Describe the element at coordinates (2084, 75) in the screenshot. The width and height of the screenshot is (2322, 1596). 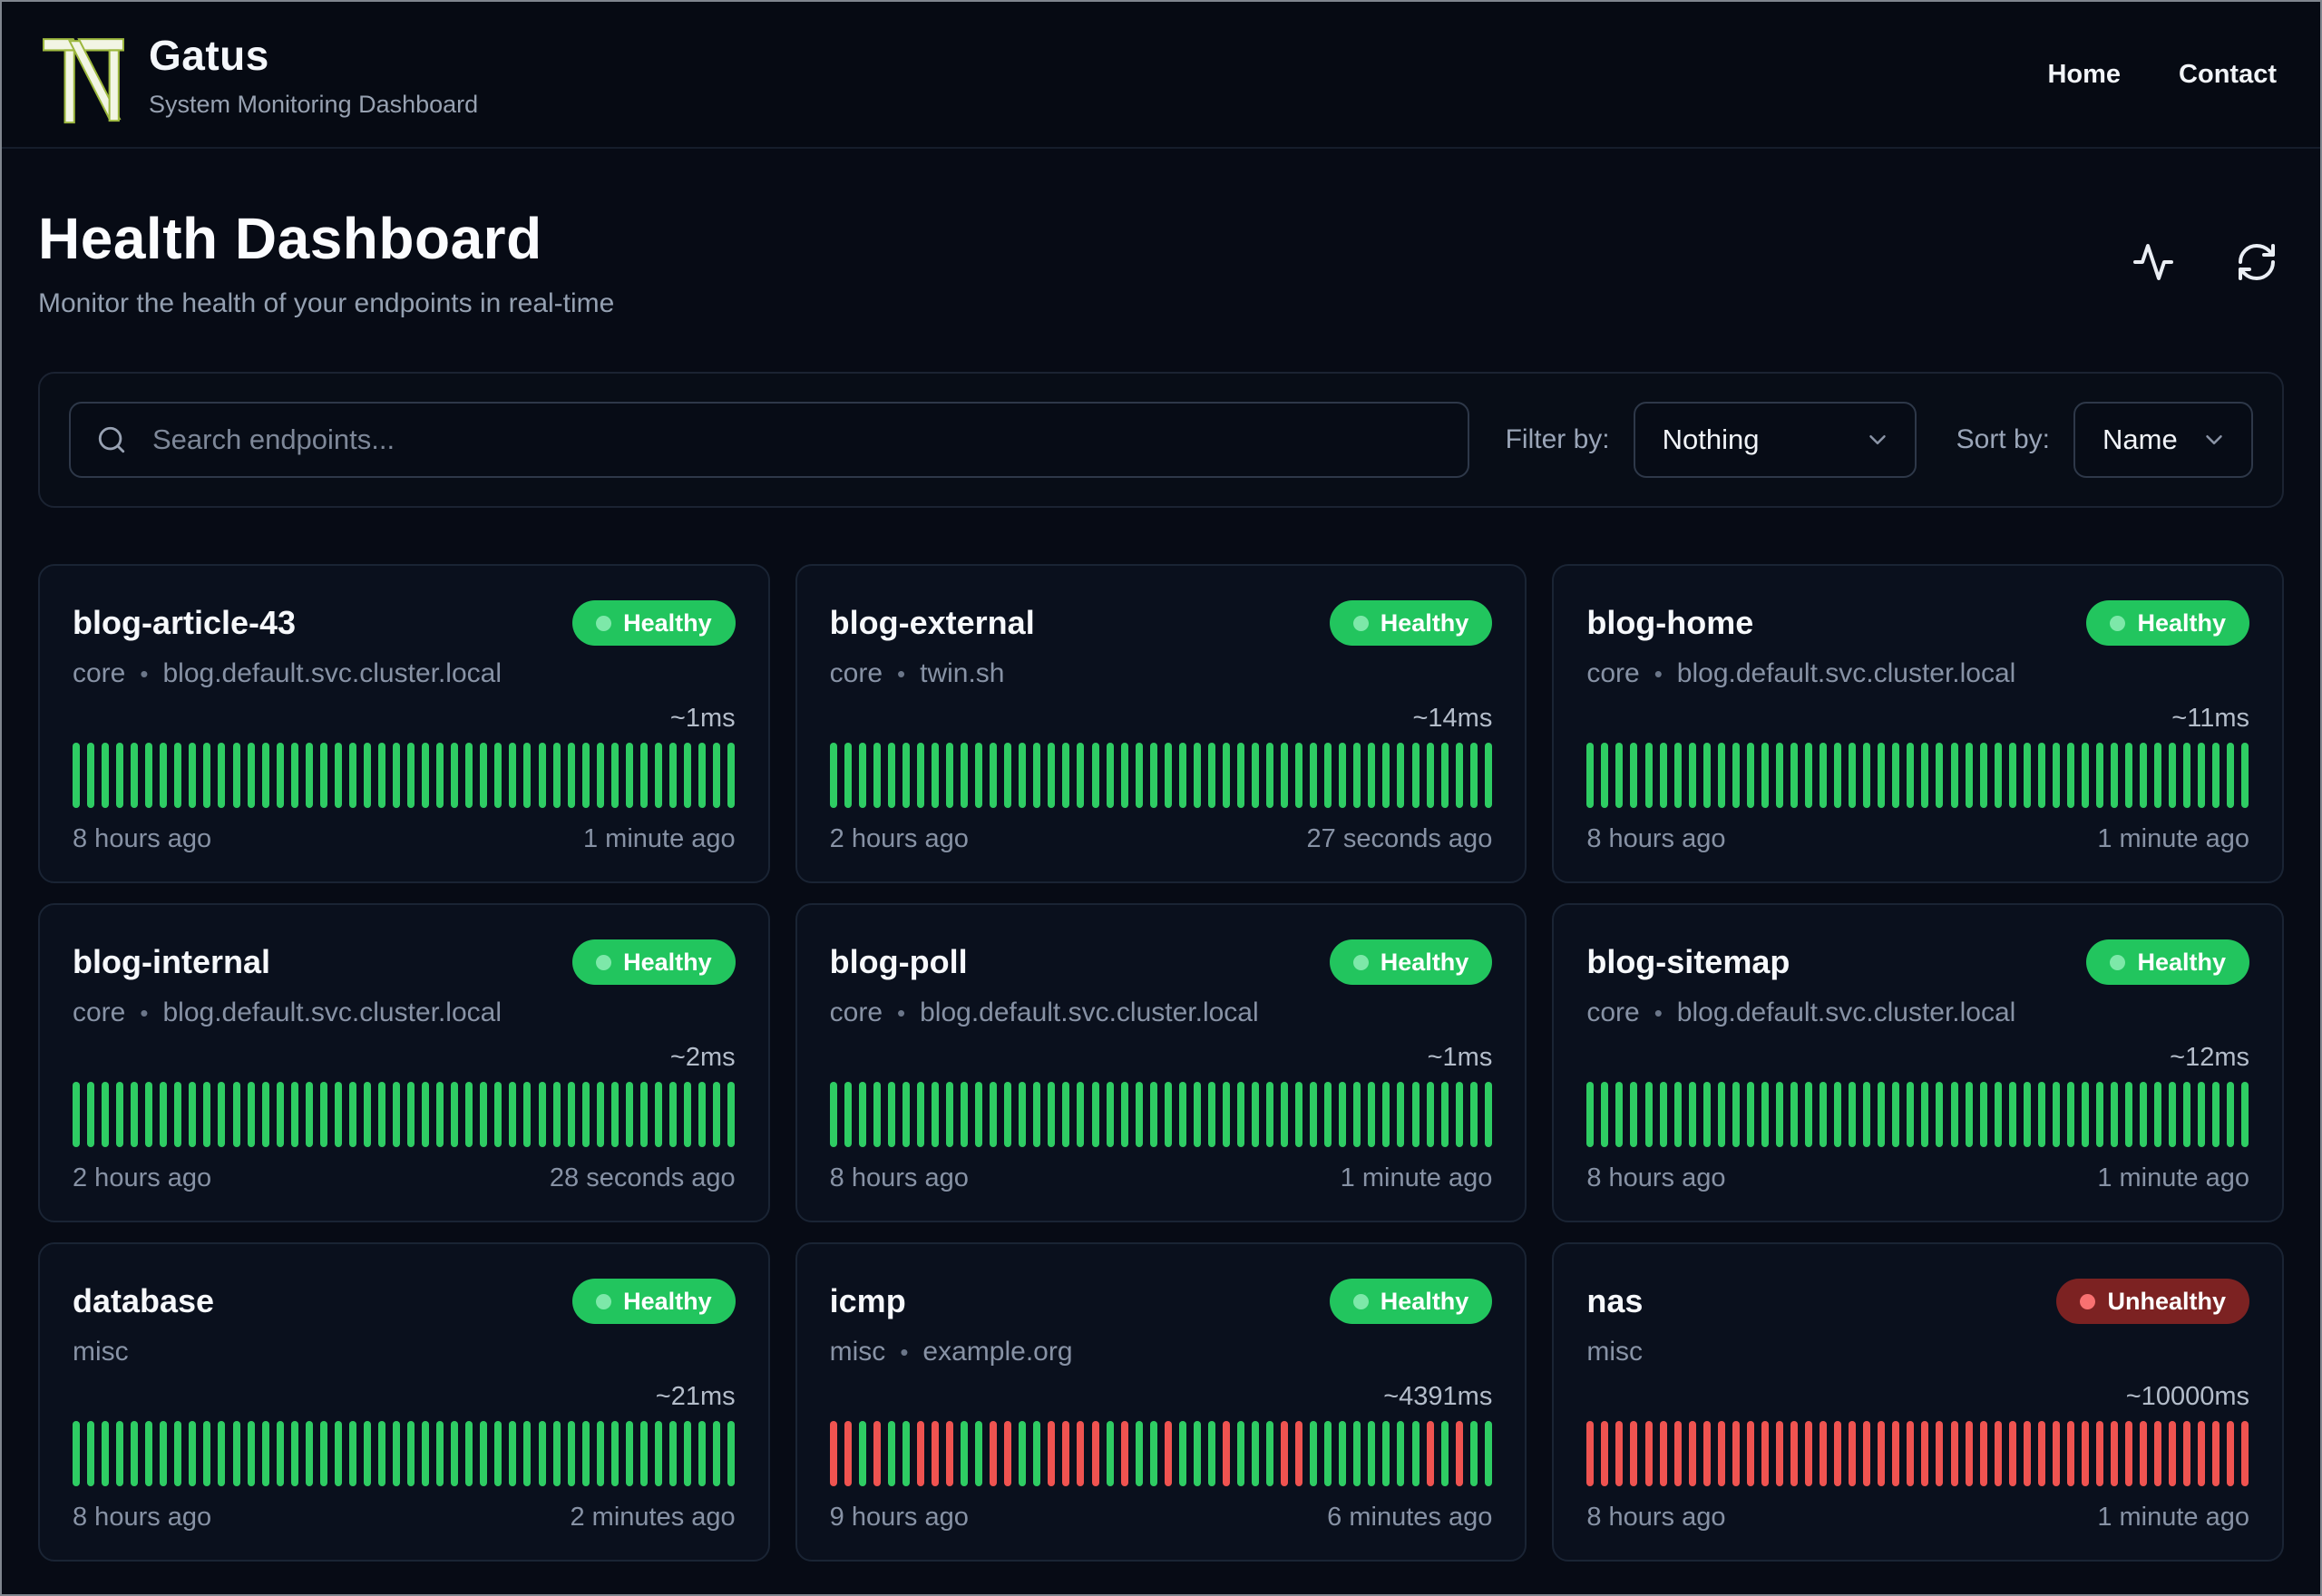
I see `nav-link-home: Home` at that location.